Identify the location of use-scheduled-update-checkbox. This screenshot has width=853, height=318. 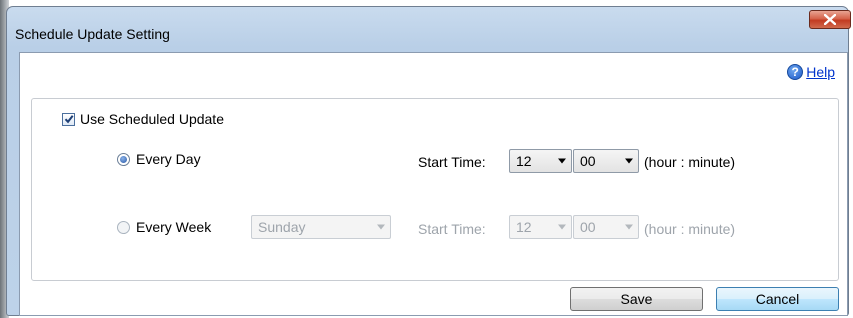
(68, 119).